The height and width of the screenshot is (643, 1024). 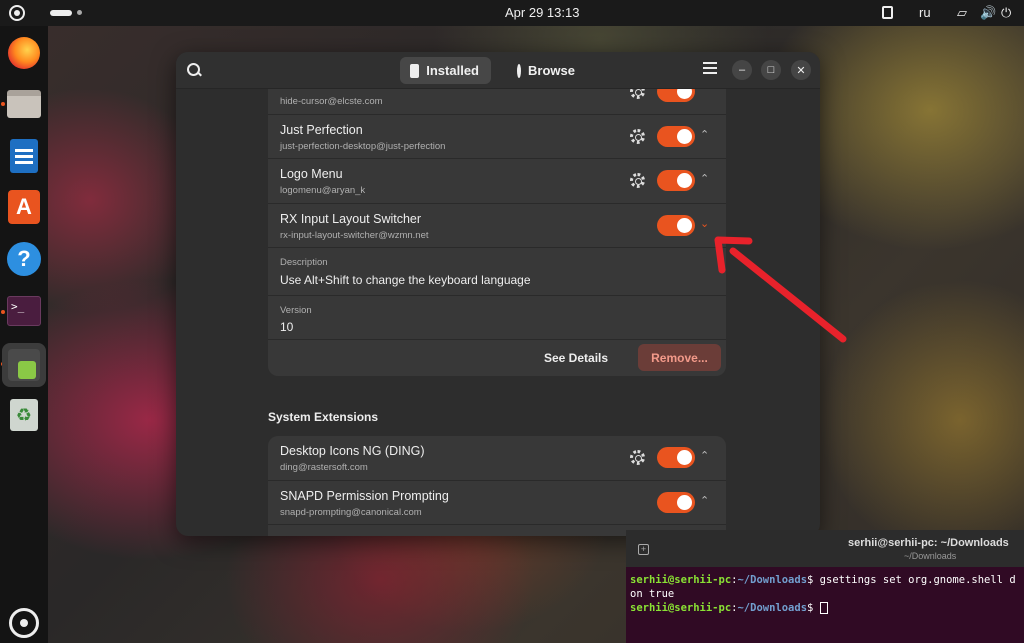 What do you see at coordinates (519, 70) in the screenshot?
I see `globe-icon` at bounding box center [519, 70].